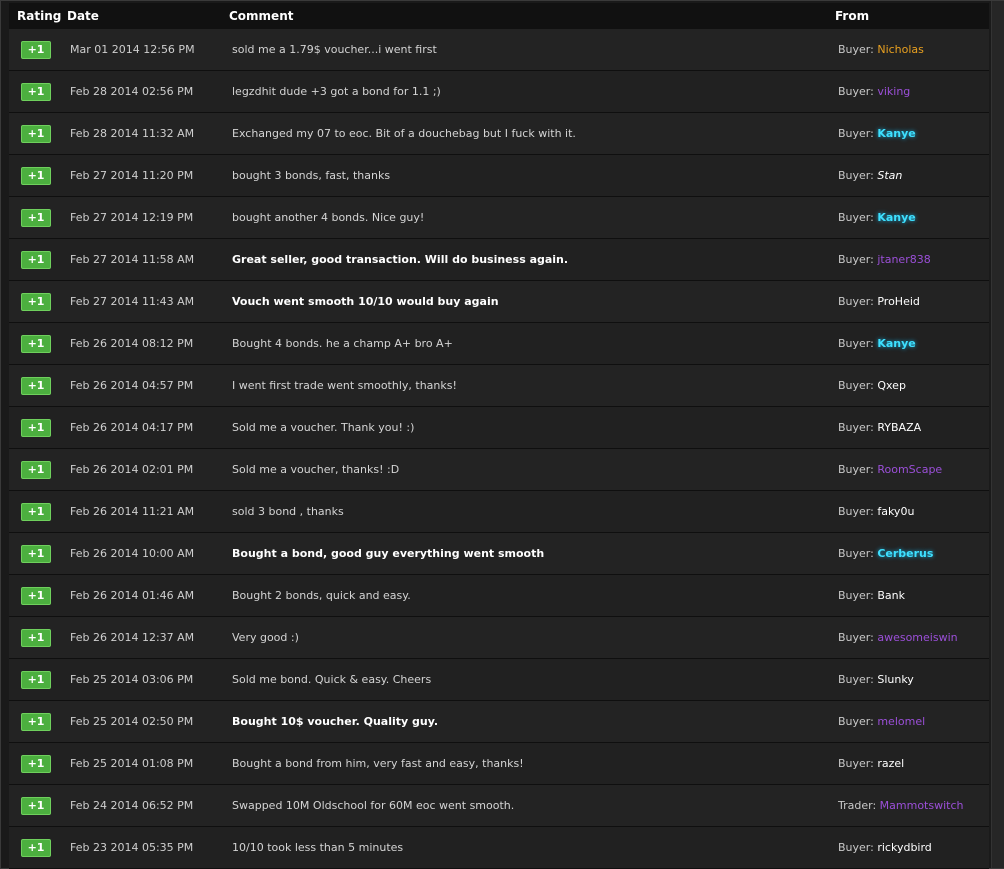 The height and width of the screenshot is (869, 1004). I want to click on row-from: Buyer: Stan, so click(870, 175).